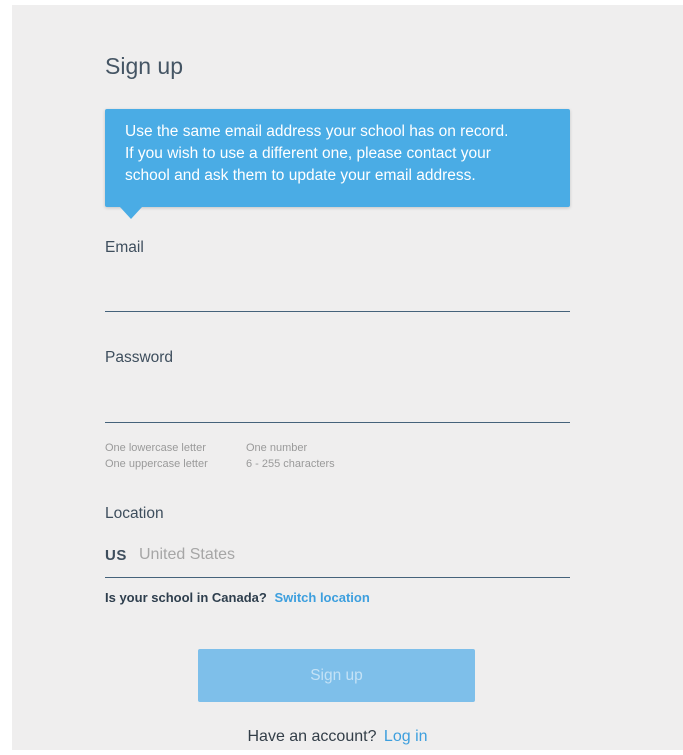 The width and height of the screenshot is (683, 755). I want to click on password-input, so click(337, 407).